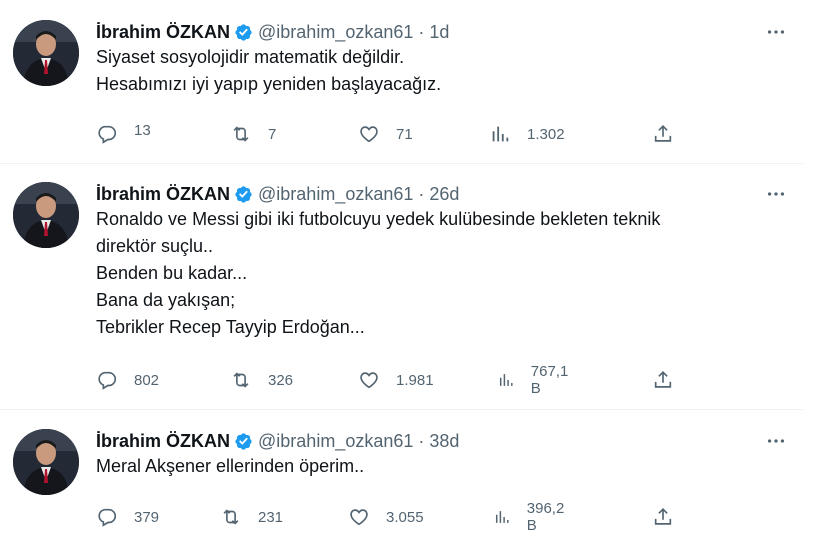 The image size is (821, 545). I want to click on like-button: 3.055, so click(386, 517).